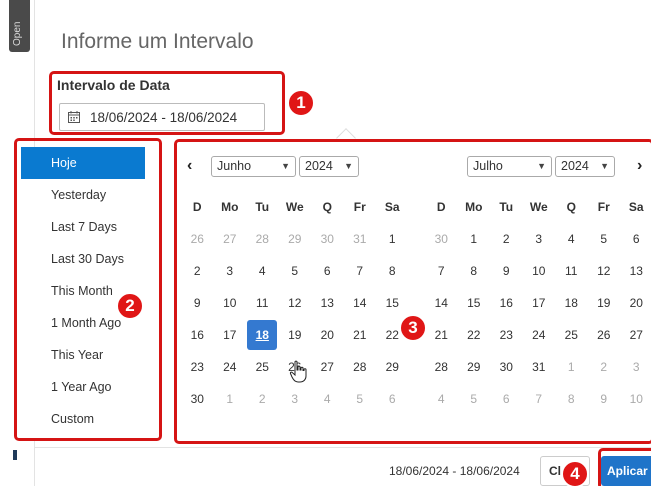 This screenshot has width=651, height=486. Describe the element at coordinates (130, 306) in the screenshot. I see `annotation-badge-2: 2` at that location.